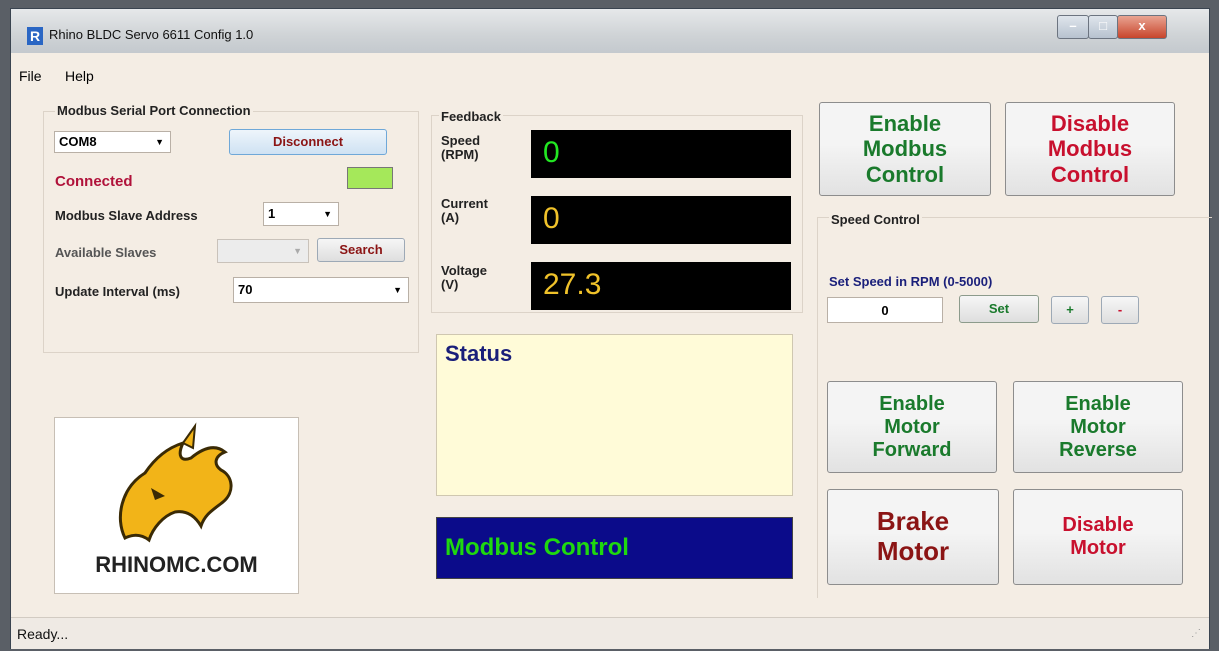 Image resolution: width=1219 pixels, height=651 pixels. Describe the element at coordinates (911, 281) in the screenshot. I see `set-speed-label: Set Speed in RPM (0-5000)` at that location.